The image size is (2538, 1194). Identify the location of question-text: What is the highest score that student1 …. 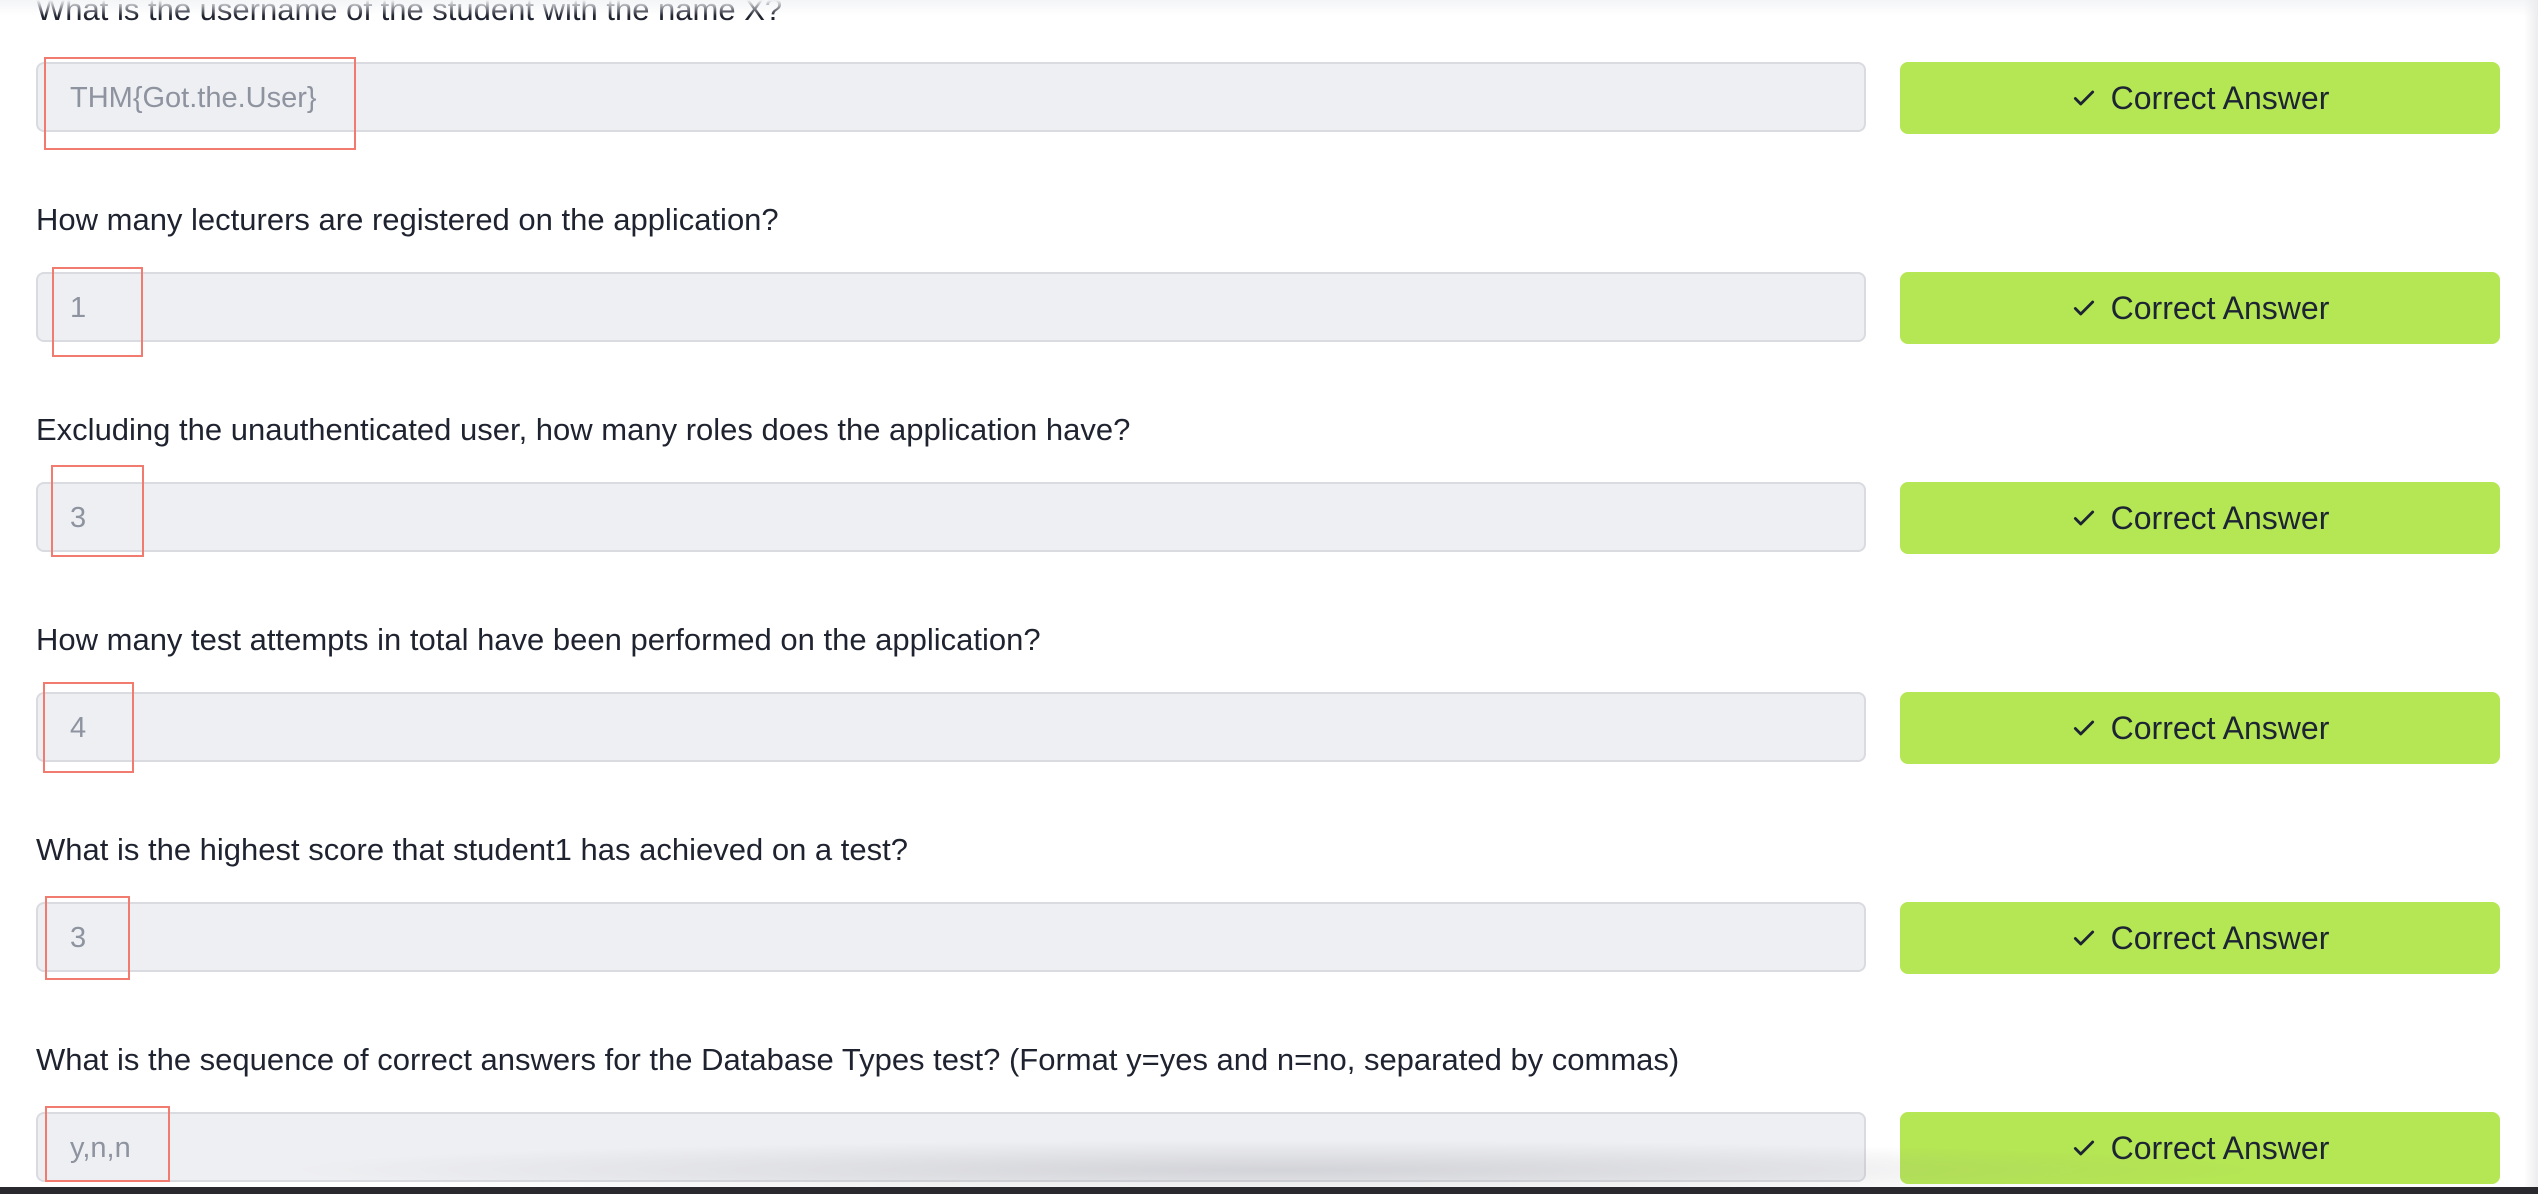
(472, 849).